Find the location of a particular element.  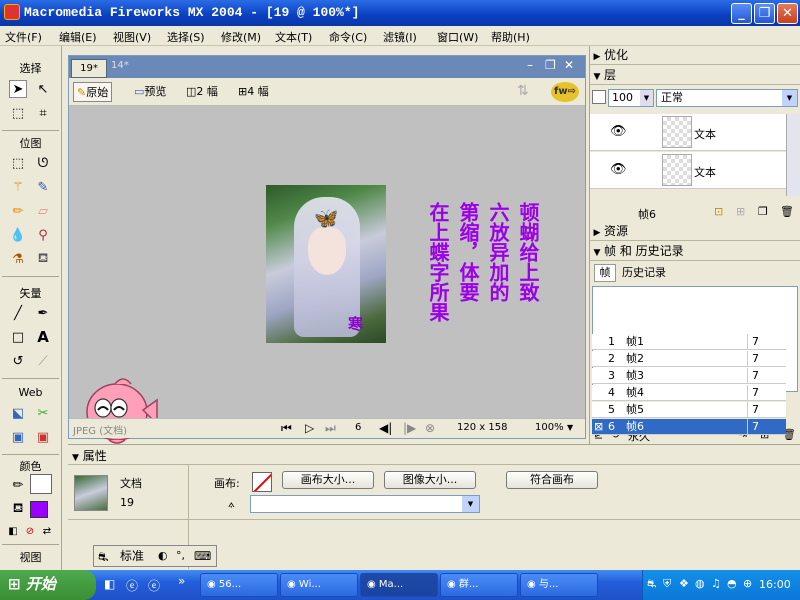

doc-close-icon: ✕ is located at coordinates (569, 65).